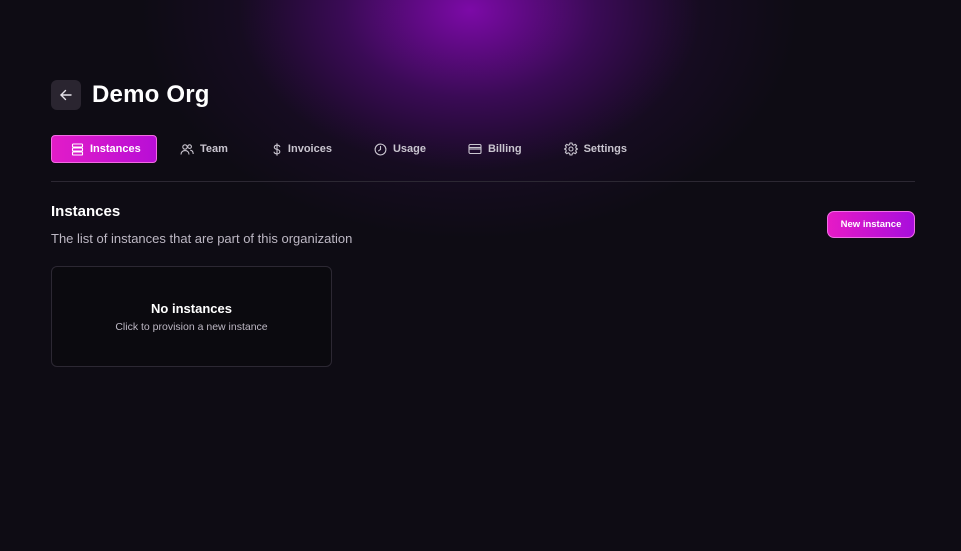 Image resolution: width=961 pixels, height=551 pixels. Describe the element at coordinates (871, 224) in the screenshot. I see `new-instance-button: New instance` at that location.